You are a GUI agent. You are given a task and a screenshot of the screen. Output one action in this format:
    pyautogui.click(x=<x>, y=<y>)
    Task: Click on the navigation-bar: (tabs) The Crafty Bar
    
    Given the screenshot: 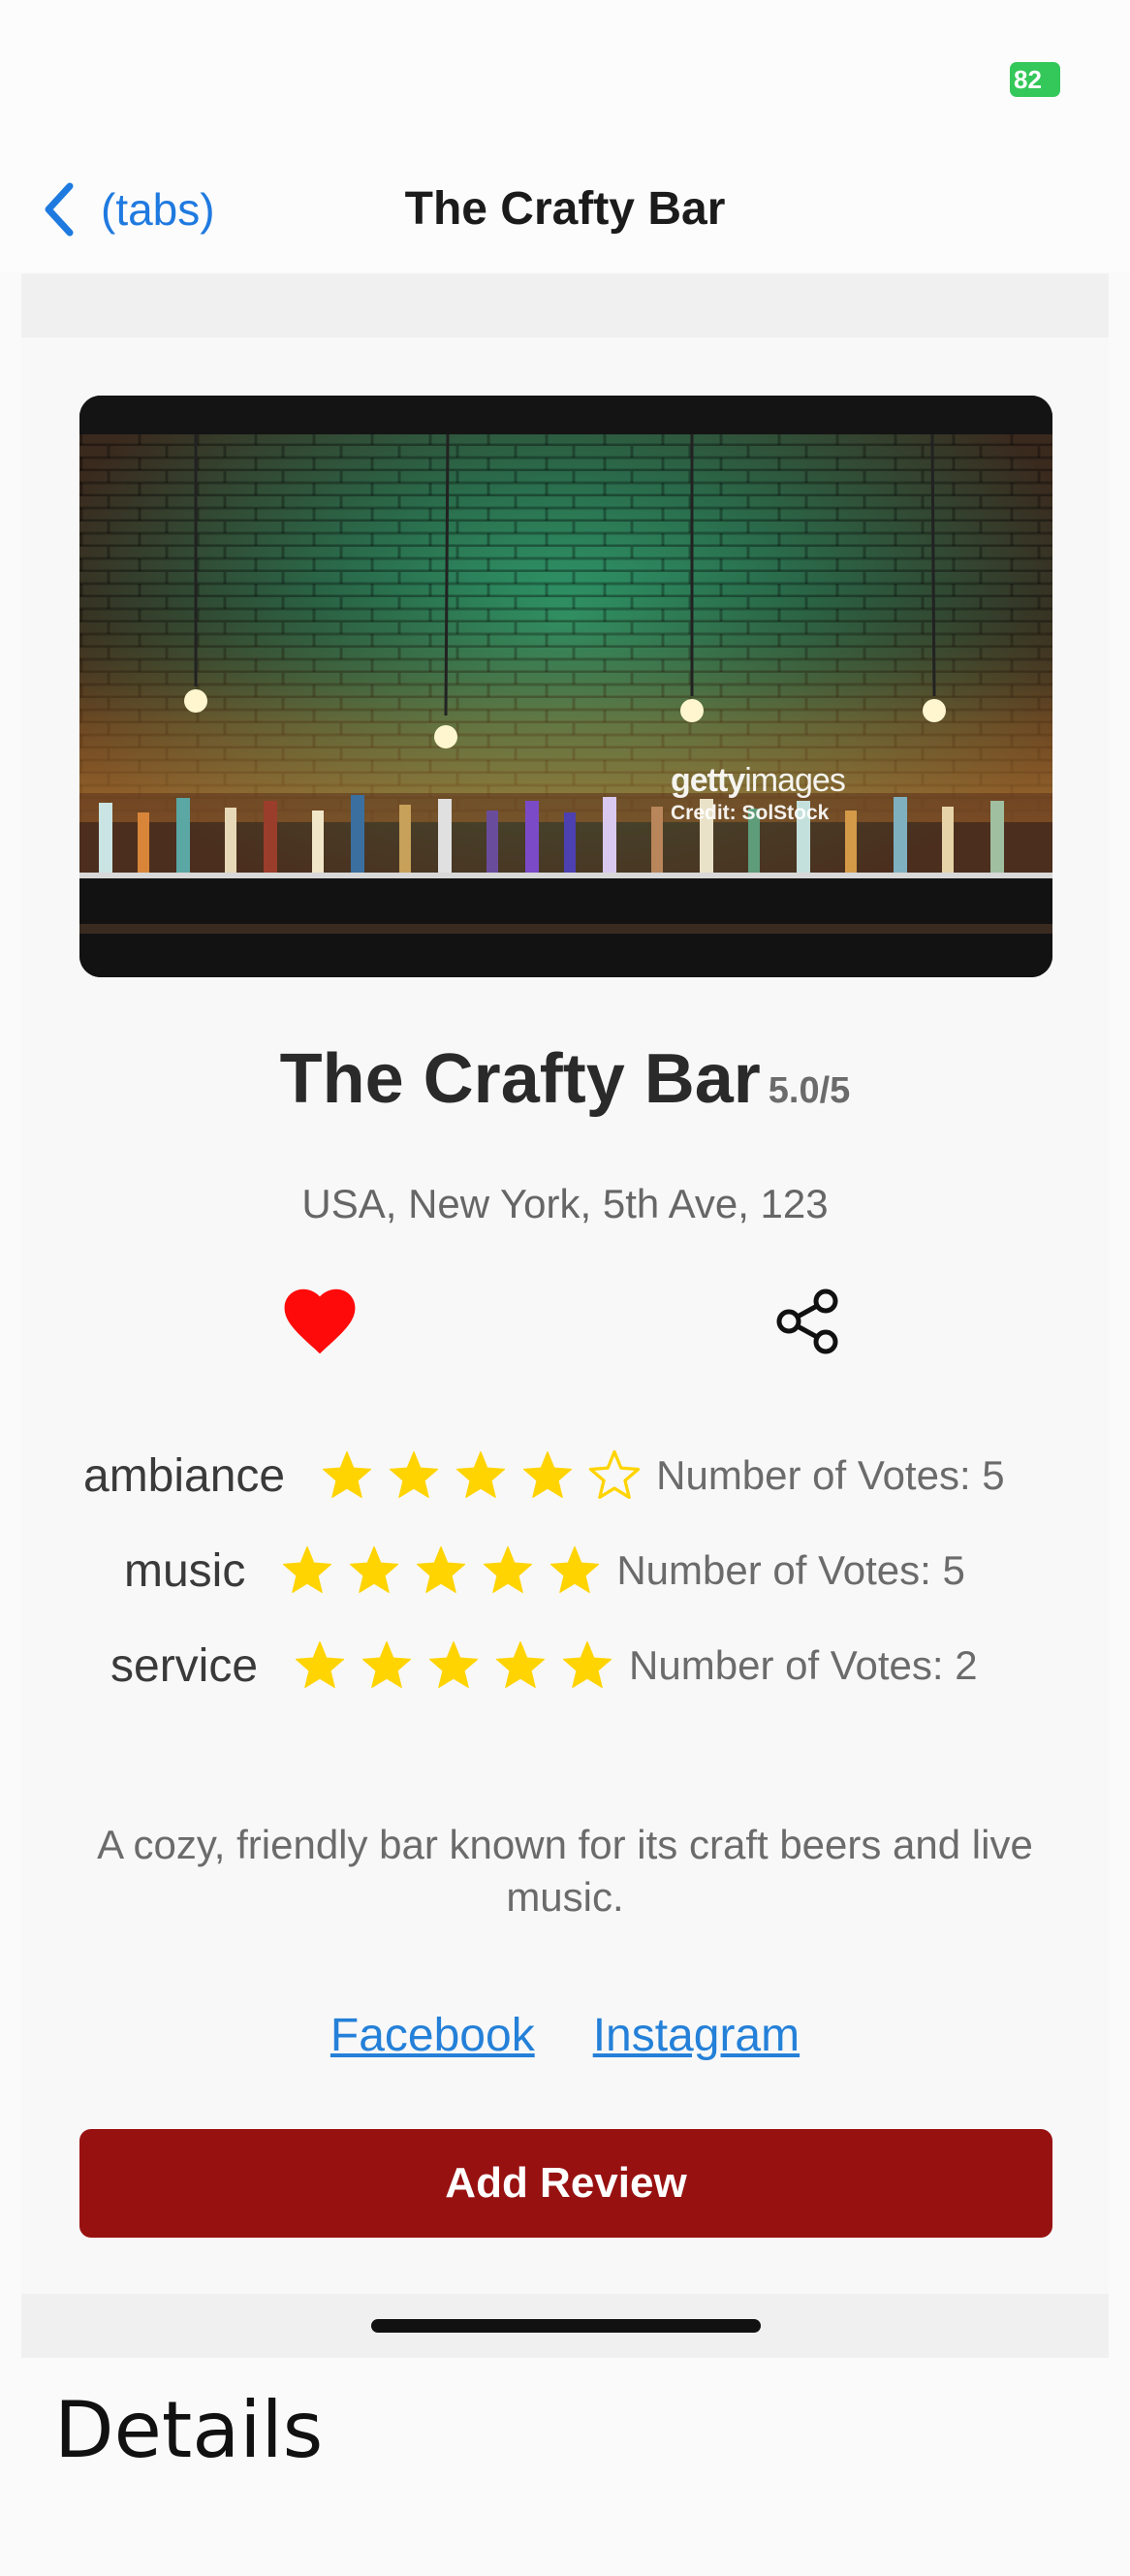 What is the action you would take?
    pyautogui.click(x=565, y=203)
    